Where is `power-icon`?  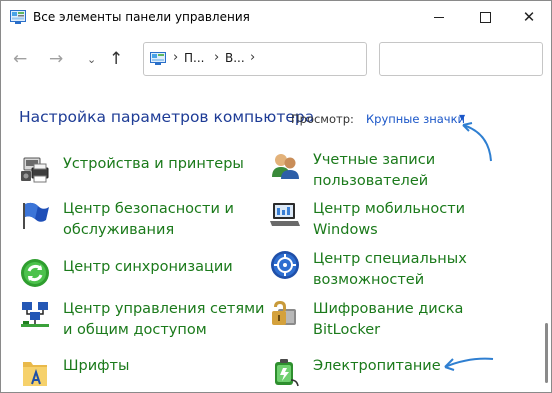 power-icon is located at coordinates (287, 373).